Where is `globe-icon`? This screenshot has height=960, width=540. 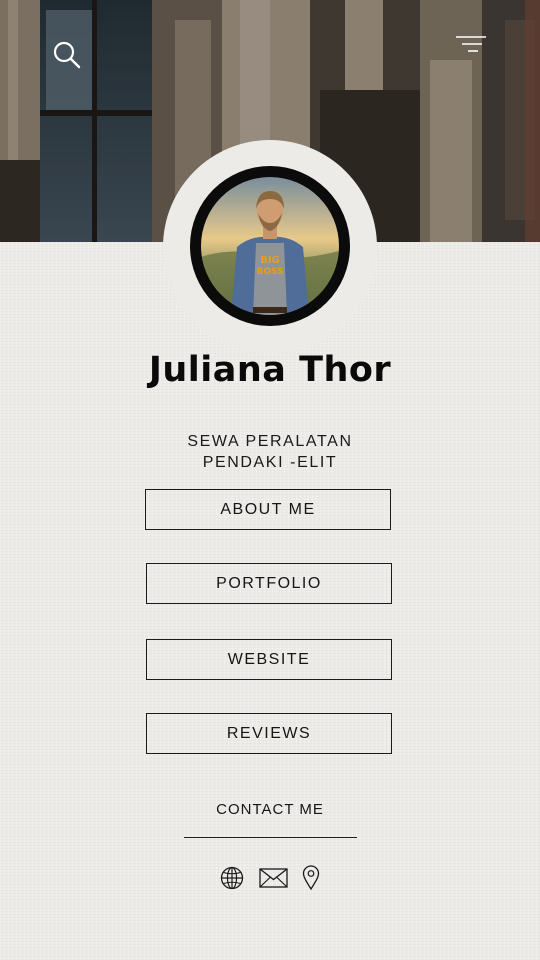
globe-icon is located at coordinates (232, 878).